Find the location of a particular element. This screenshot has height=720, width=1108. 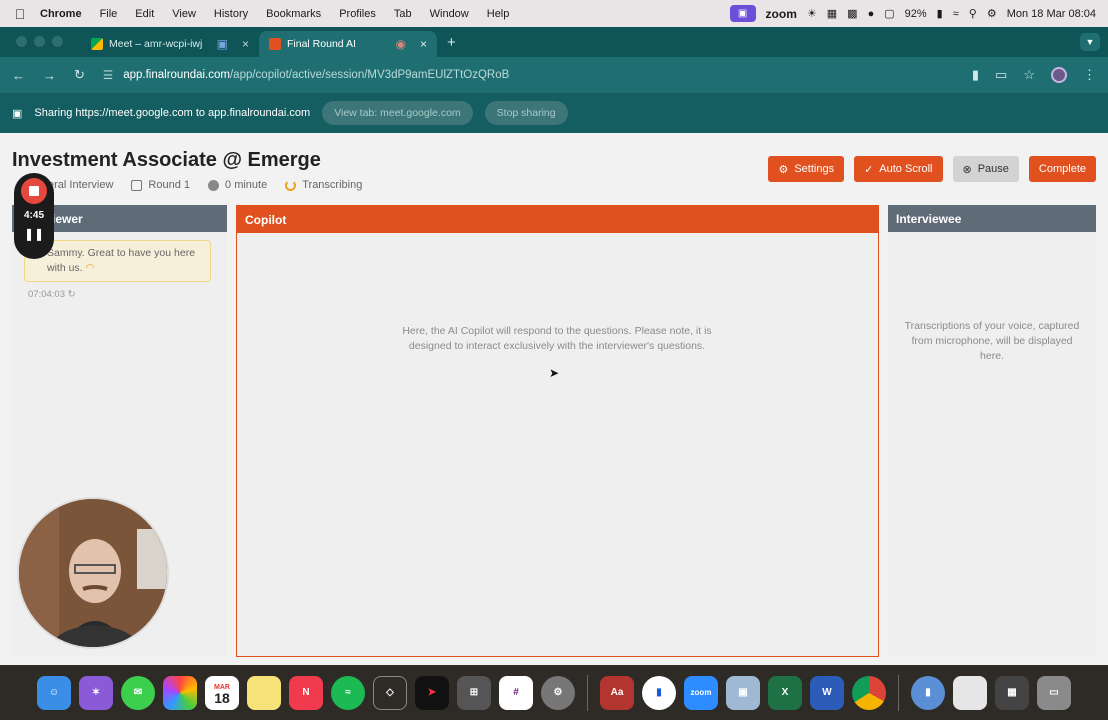

wifi-icon: ≈ is located at coordinates (956, 14).